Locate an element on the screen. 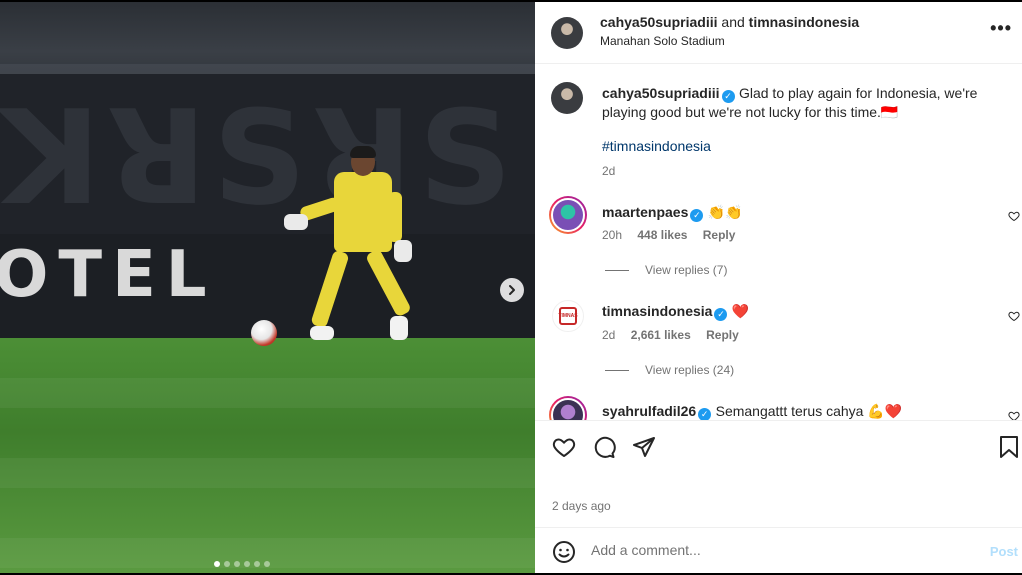 The width and height of the screenshot is (1022, 575). timnas-logo: TIMNAS is located at coordinates (568, 316).